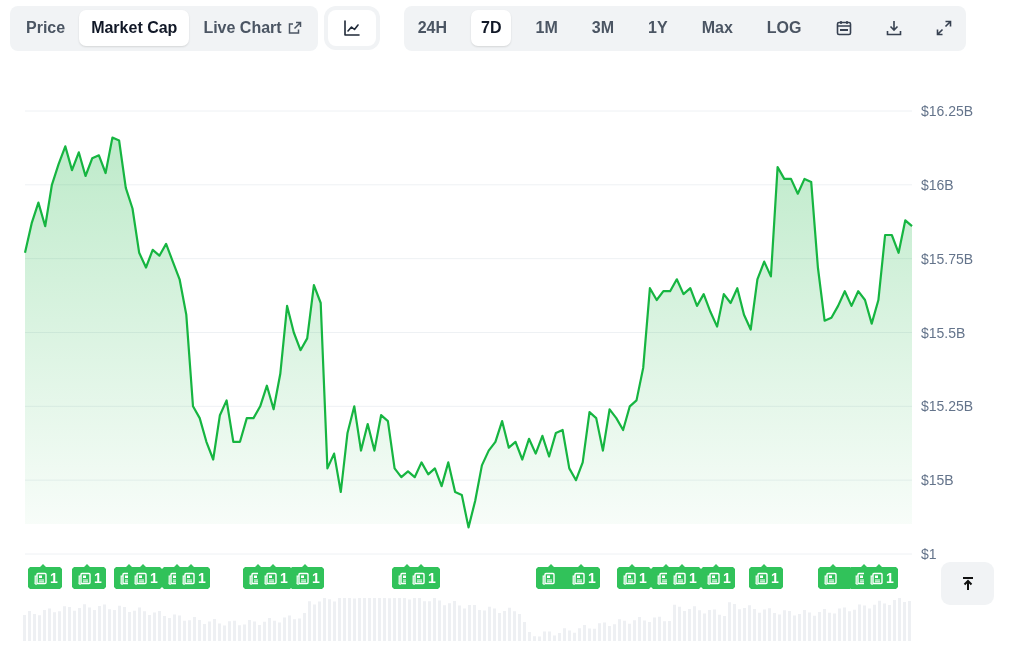 The width and height of the screenshot is (1024, 653). What do you see at coordinates (943, 28) in the screenshot?
I see `expand-icon` at bounding box center [943, 28].